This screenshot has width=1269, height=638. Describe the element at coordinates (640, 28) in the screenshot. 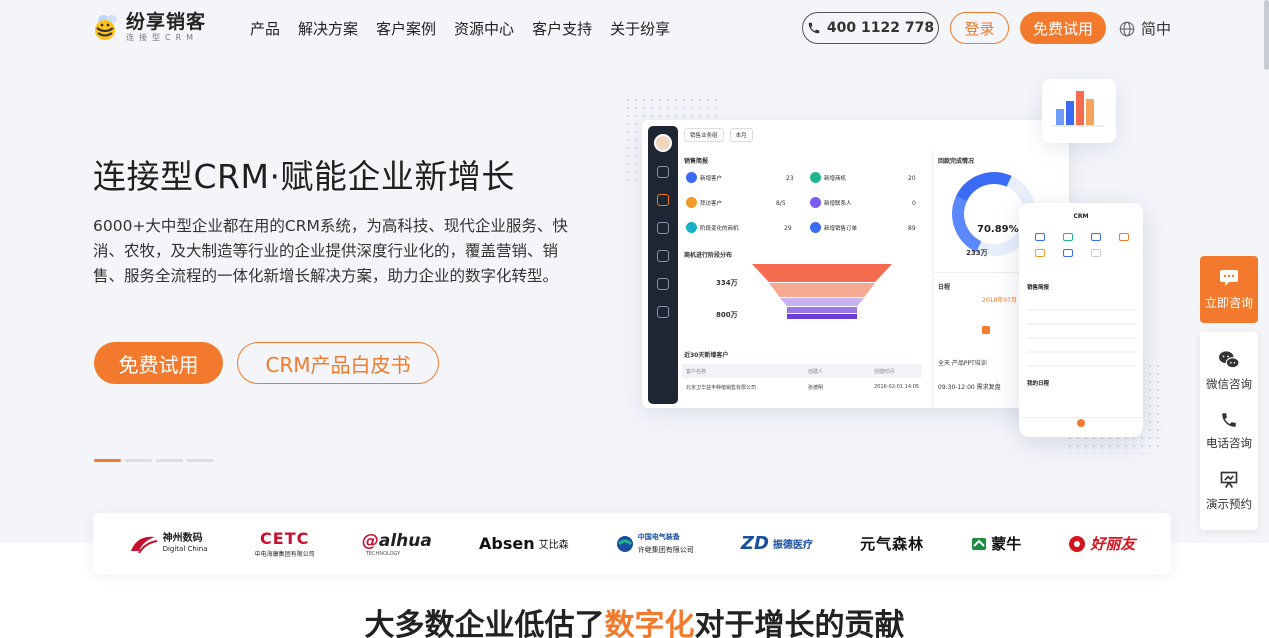

I see `nav-item-about: 关于纷享` at that location.